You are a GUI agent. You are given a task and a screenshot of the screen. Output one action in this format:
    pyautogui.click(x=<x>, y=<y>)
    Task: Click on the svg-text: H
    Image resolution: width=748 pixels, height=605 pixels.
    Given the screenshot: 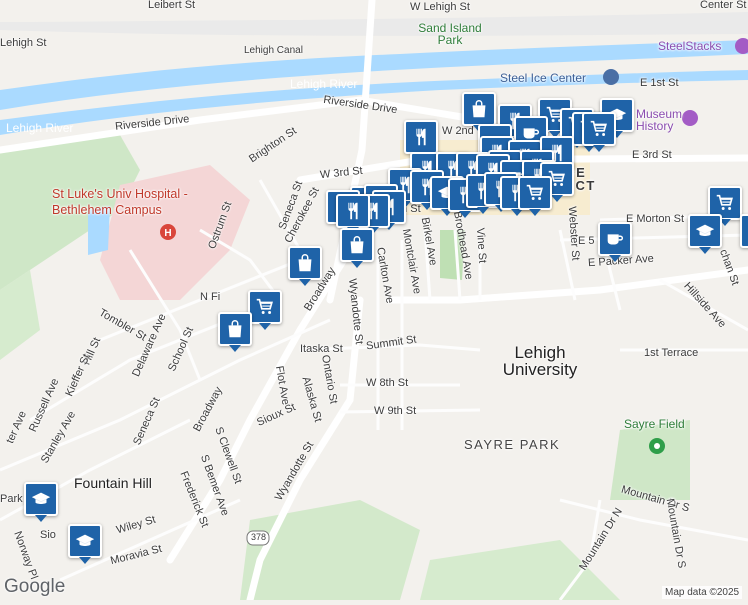 What is the action you would take?
    pyautogui.click(x=167, y=233)
    